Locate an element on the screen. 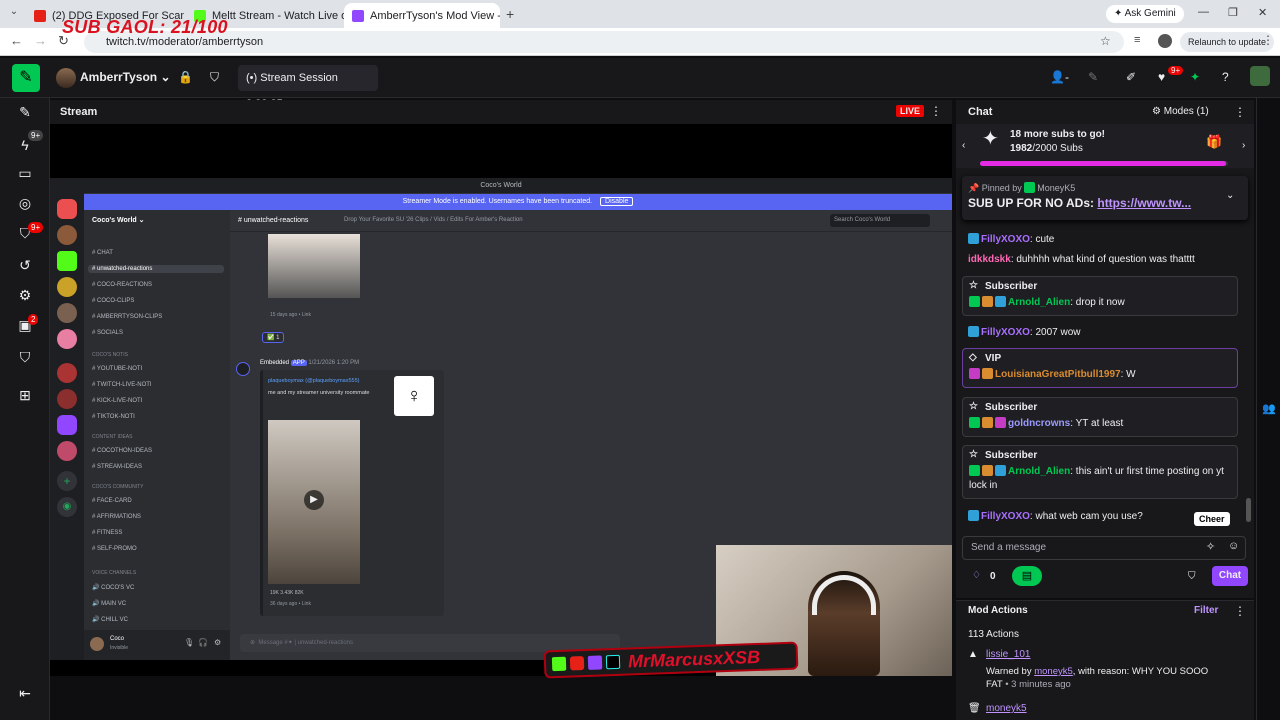  channel-stream-ideas: # STREAM-IDEAS is located at coordinates (117, 467).